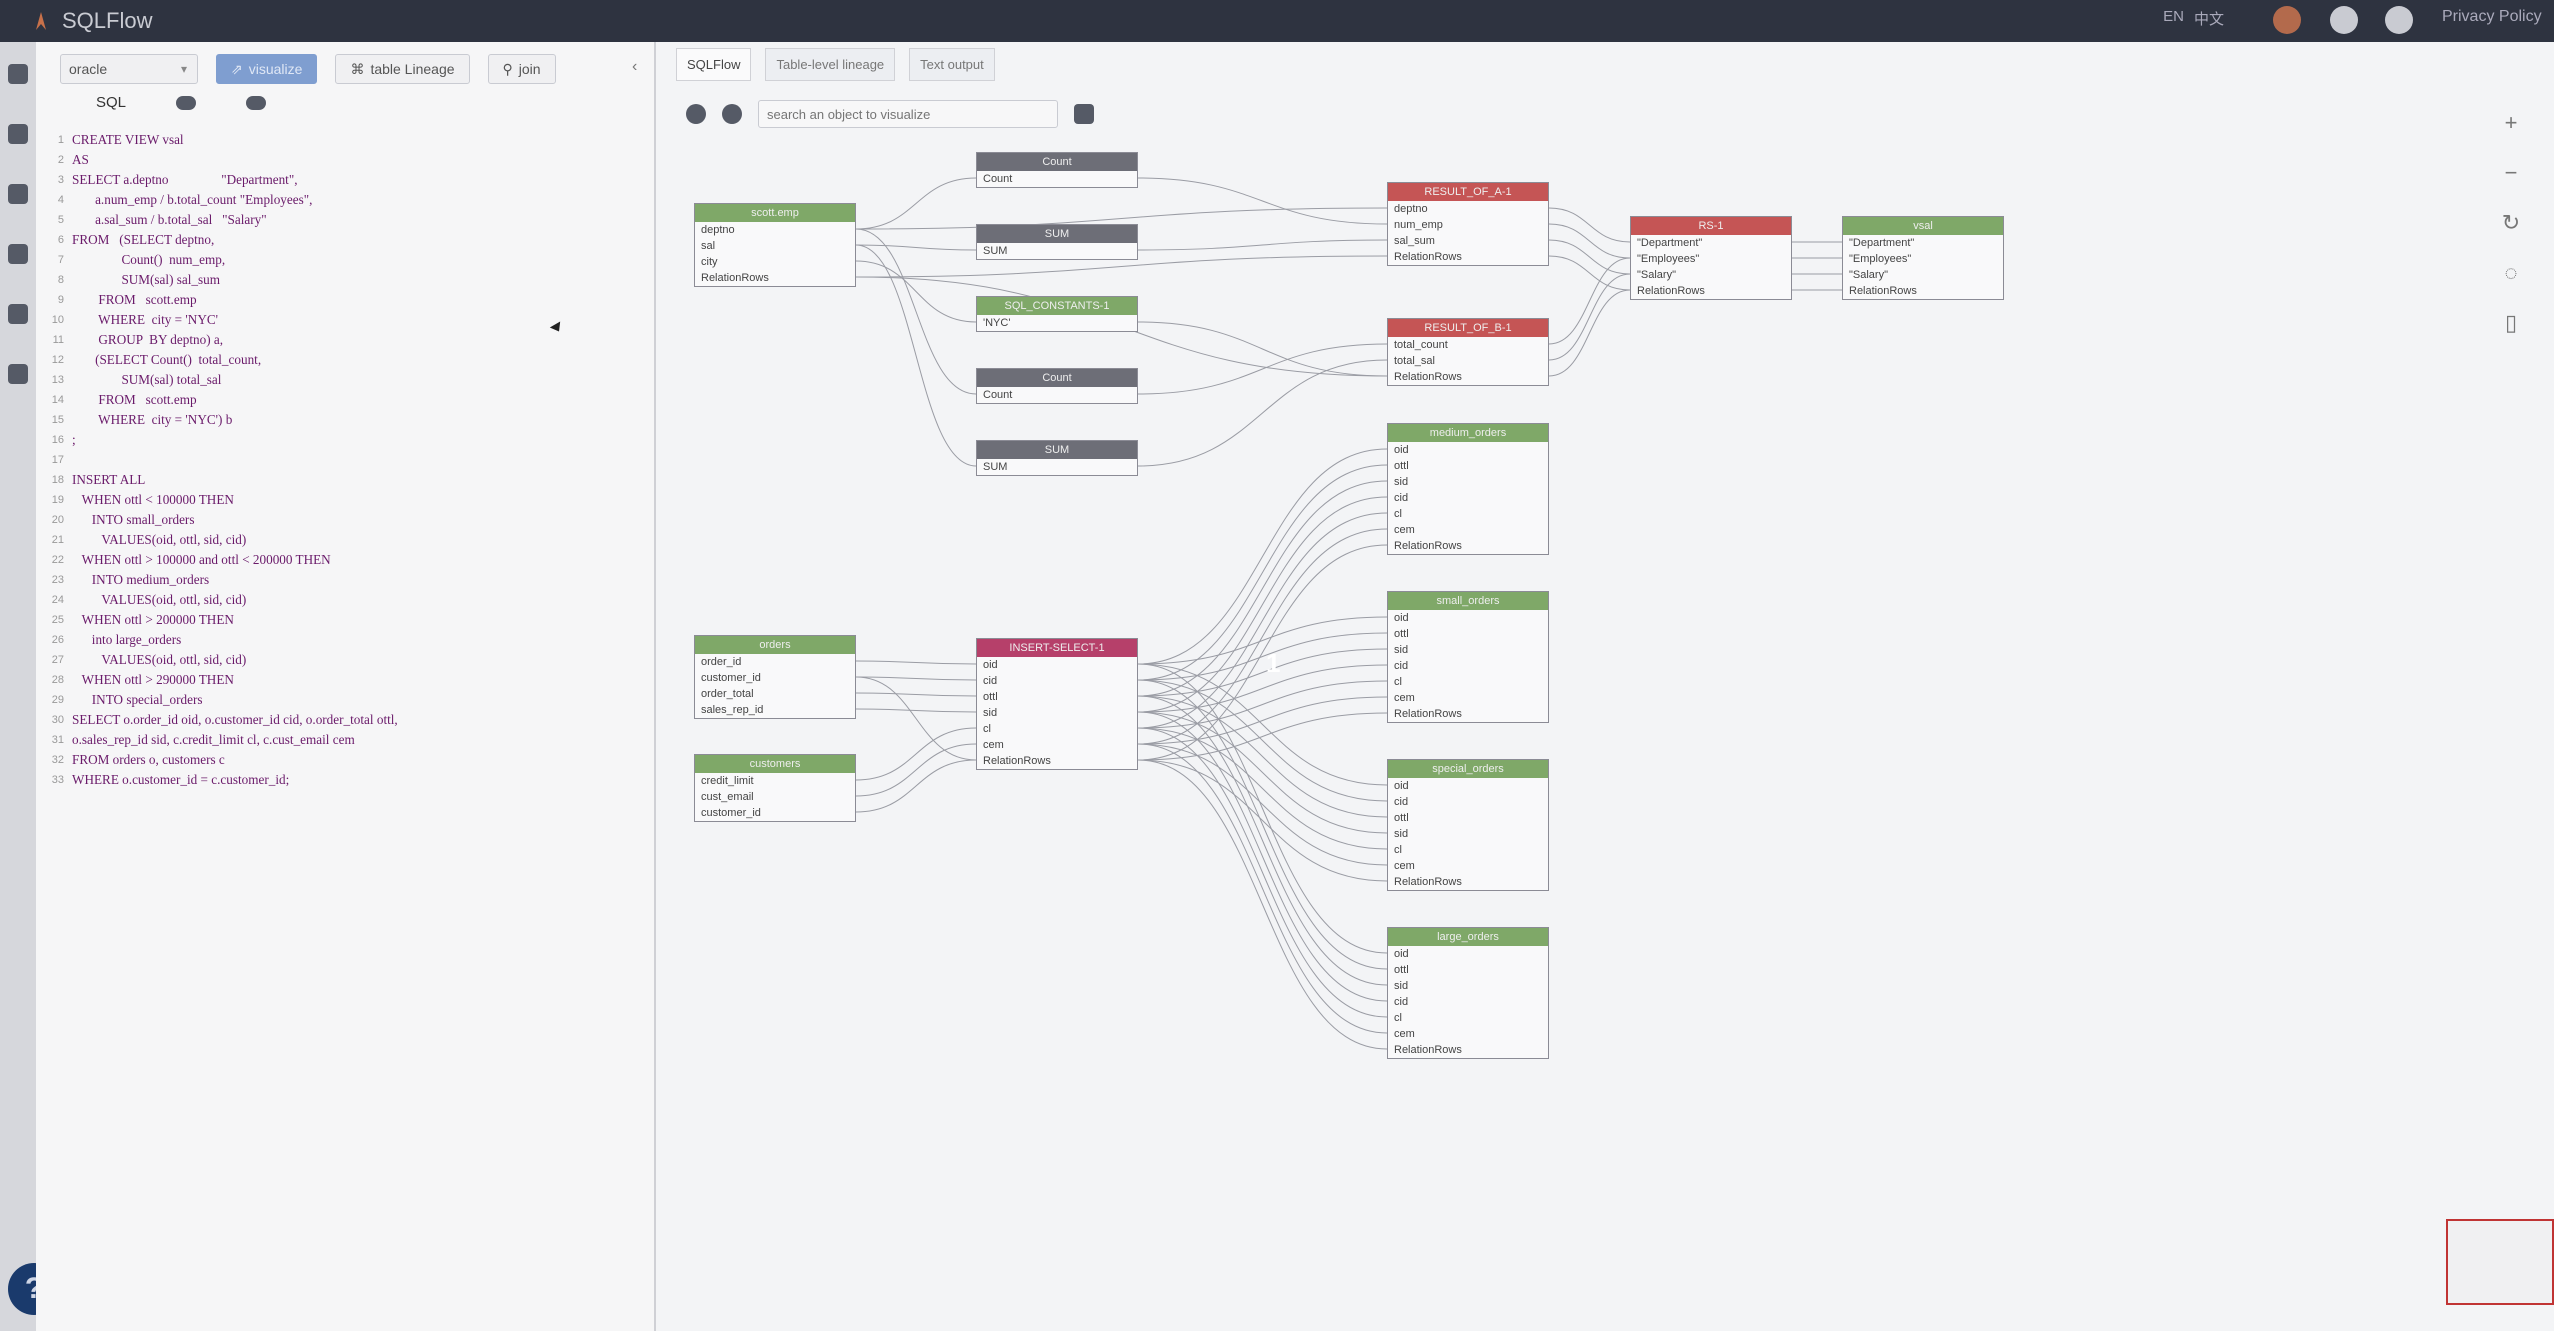 The image size is (2554, 1331). What do you see at coordinates (1057, 314) in the screenshot?
I see `lineage-node: SQL_CONSTANTS-1 'NYC'` at bounding box center [1057, 314].